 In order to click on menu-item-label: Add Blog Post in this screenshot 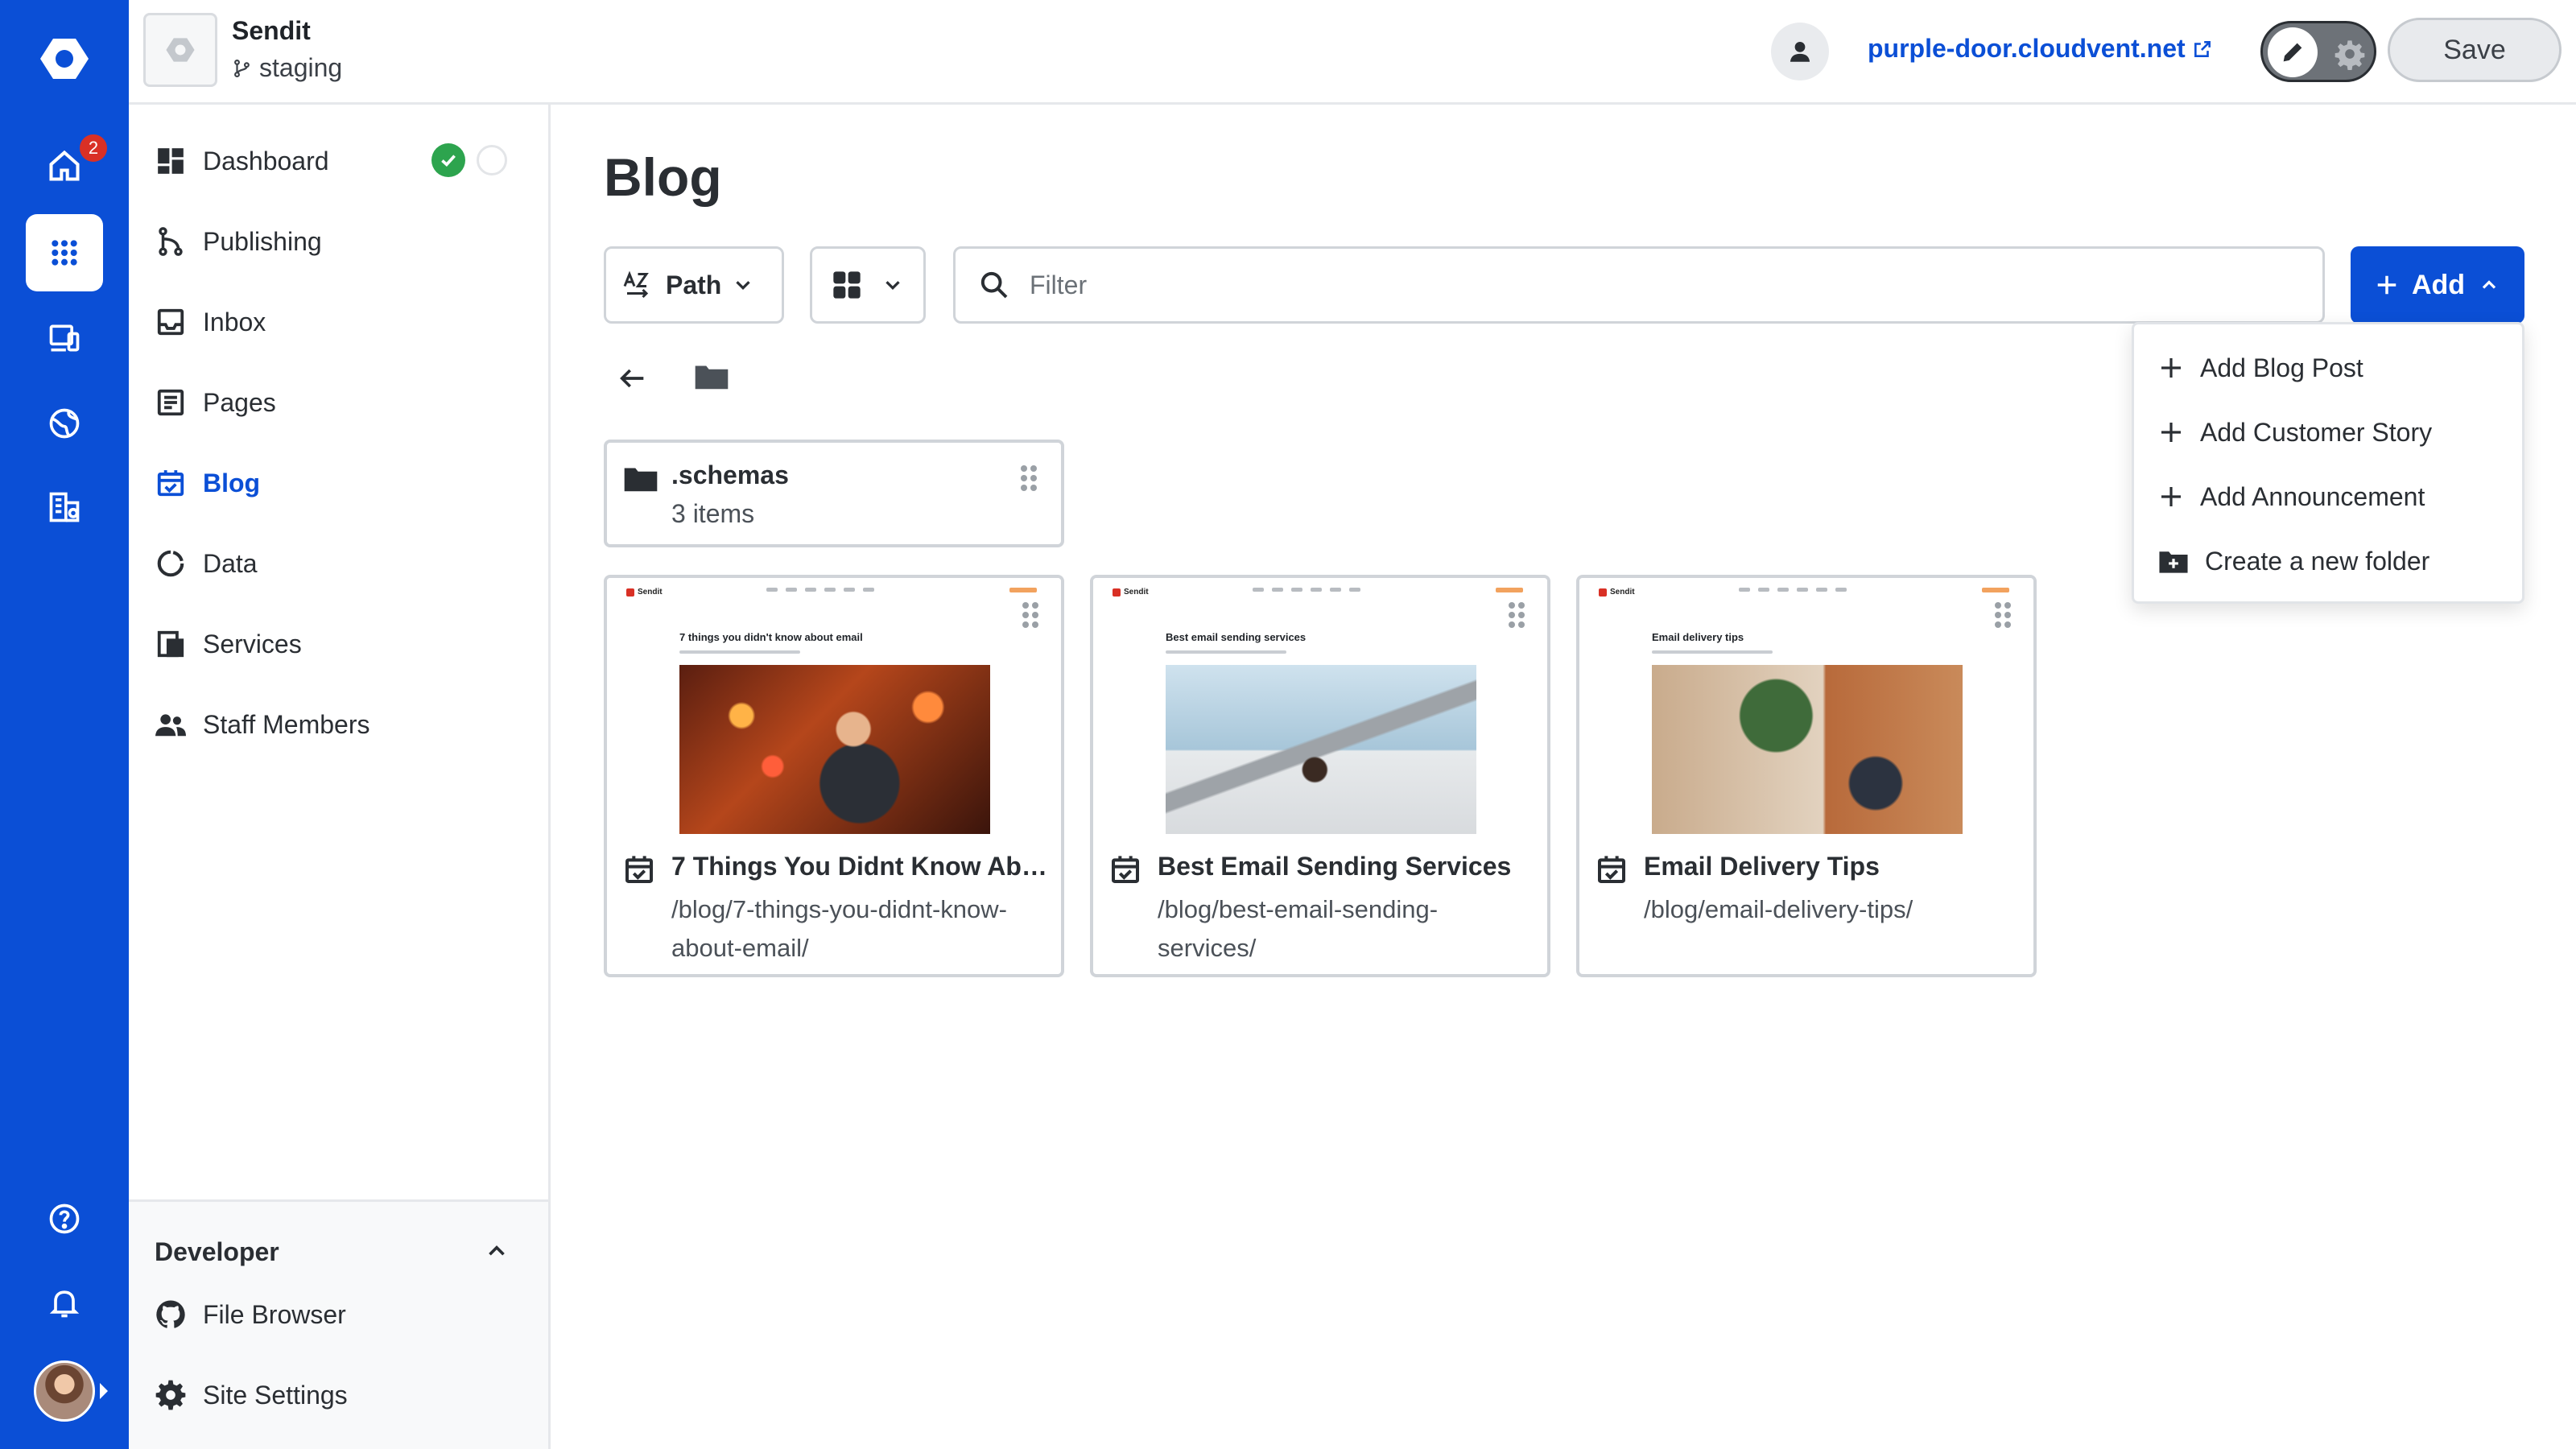, I will do `click(2281, 367)`.